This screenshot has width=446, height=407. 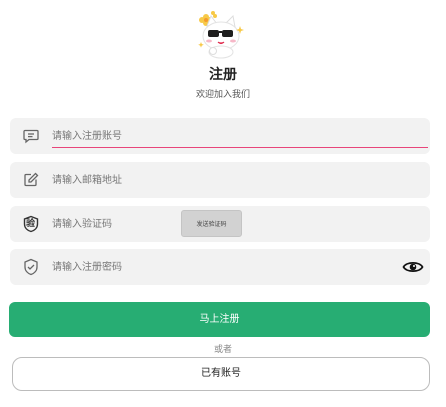 I want to click on email-field, so click(x=220, y=180).